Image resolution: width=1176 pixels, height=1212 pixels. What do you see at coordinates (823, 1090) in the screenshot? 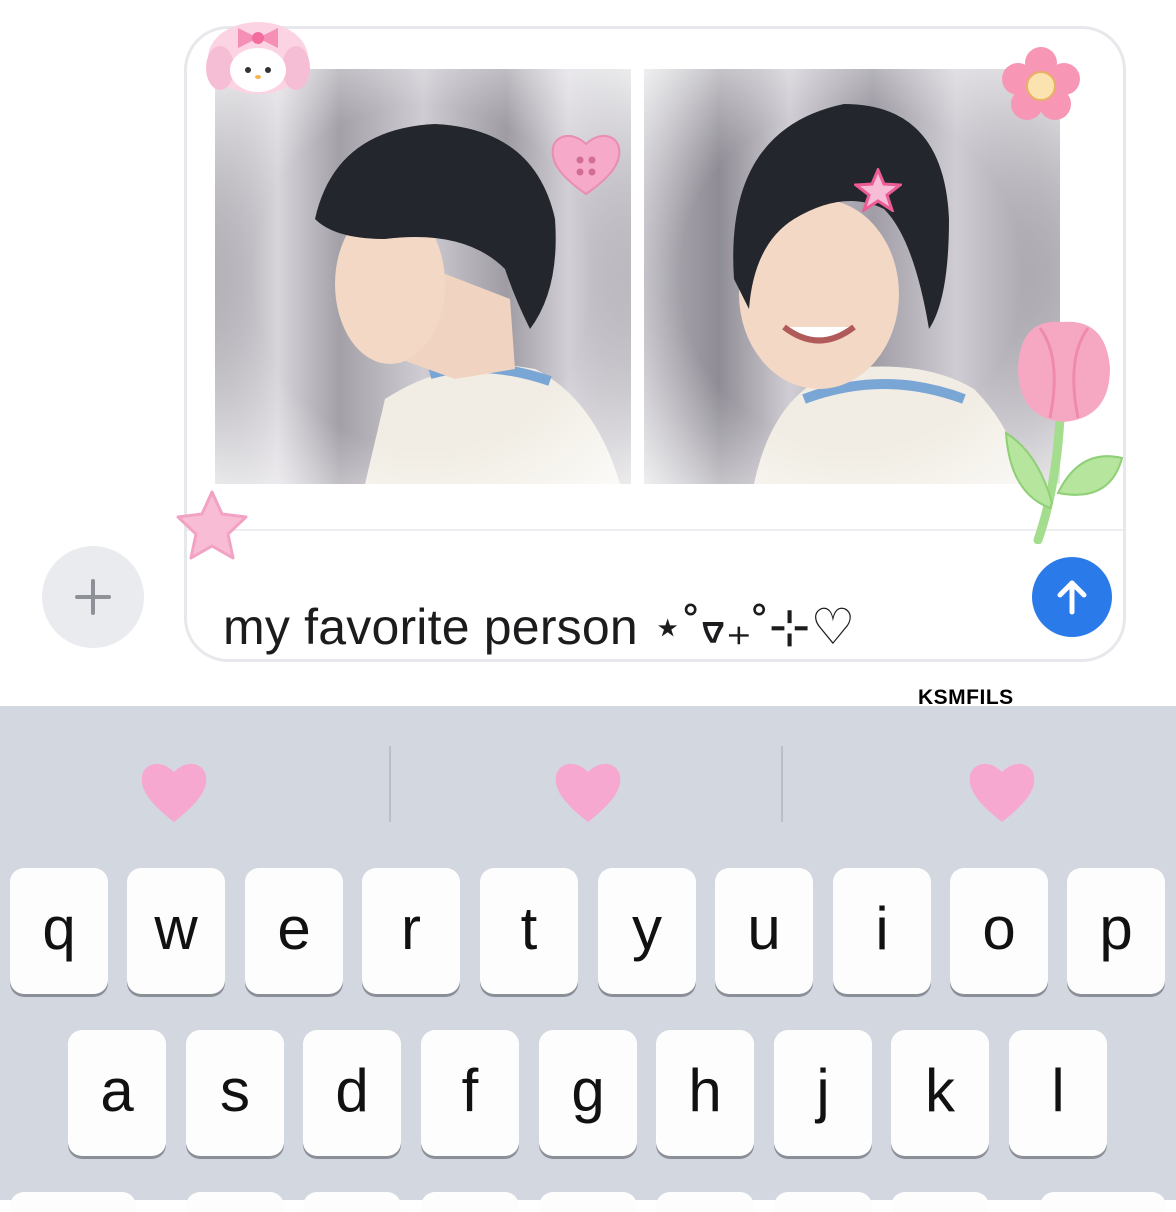
I see `key-label: j` at bounding box center [823, 1090].